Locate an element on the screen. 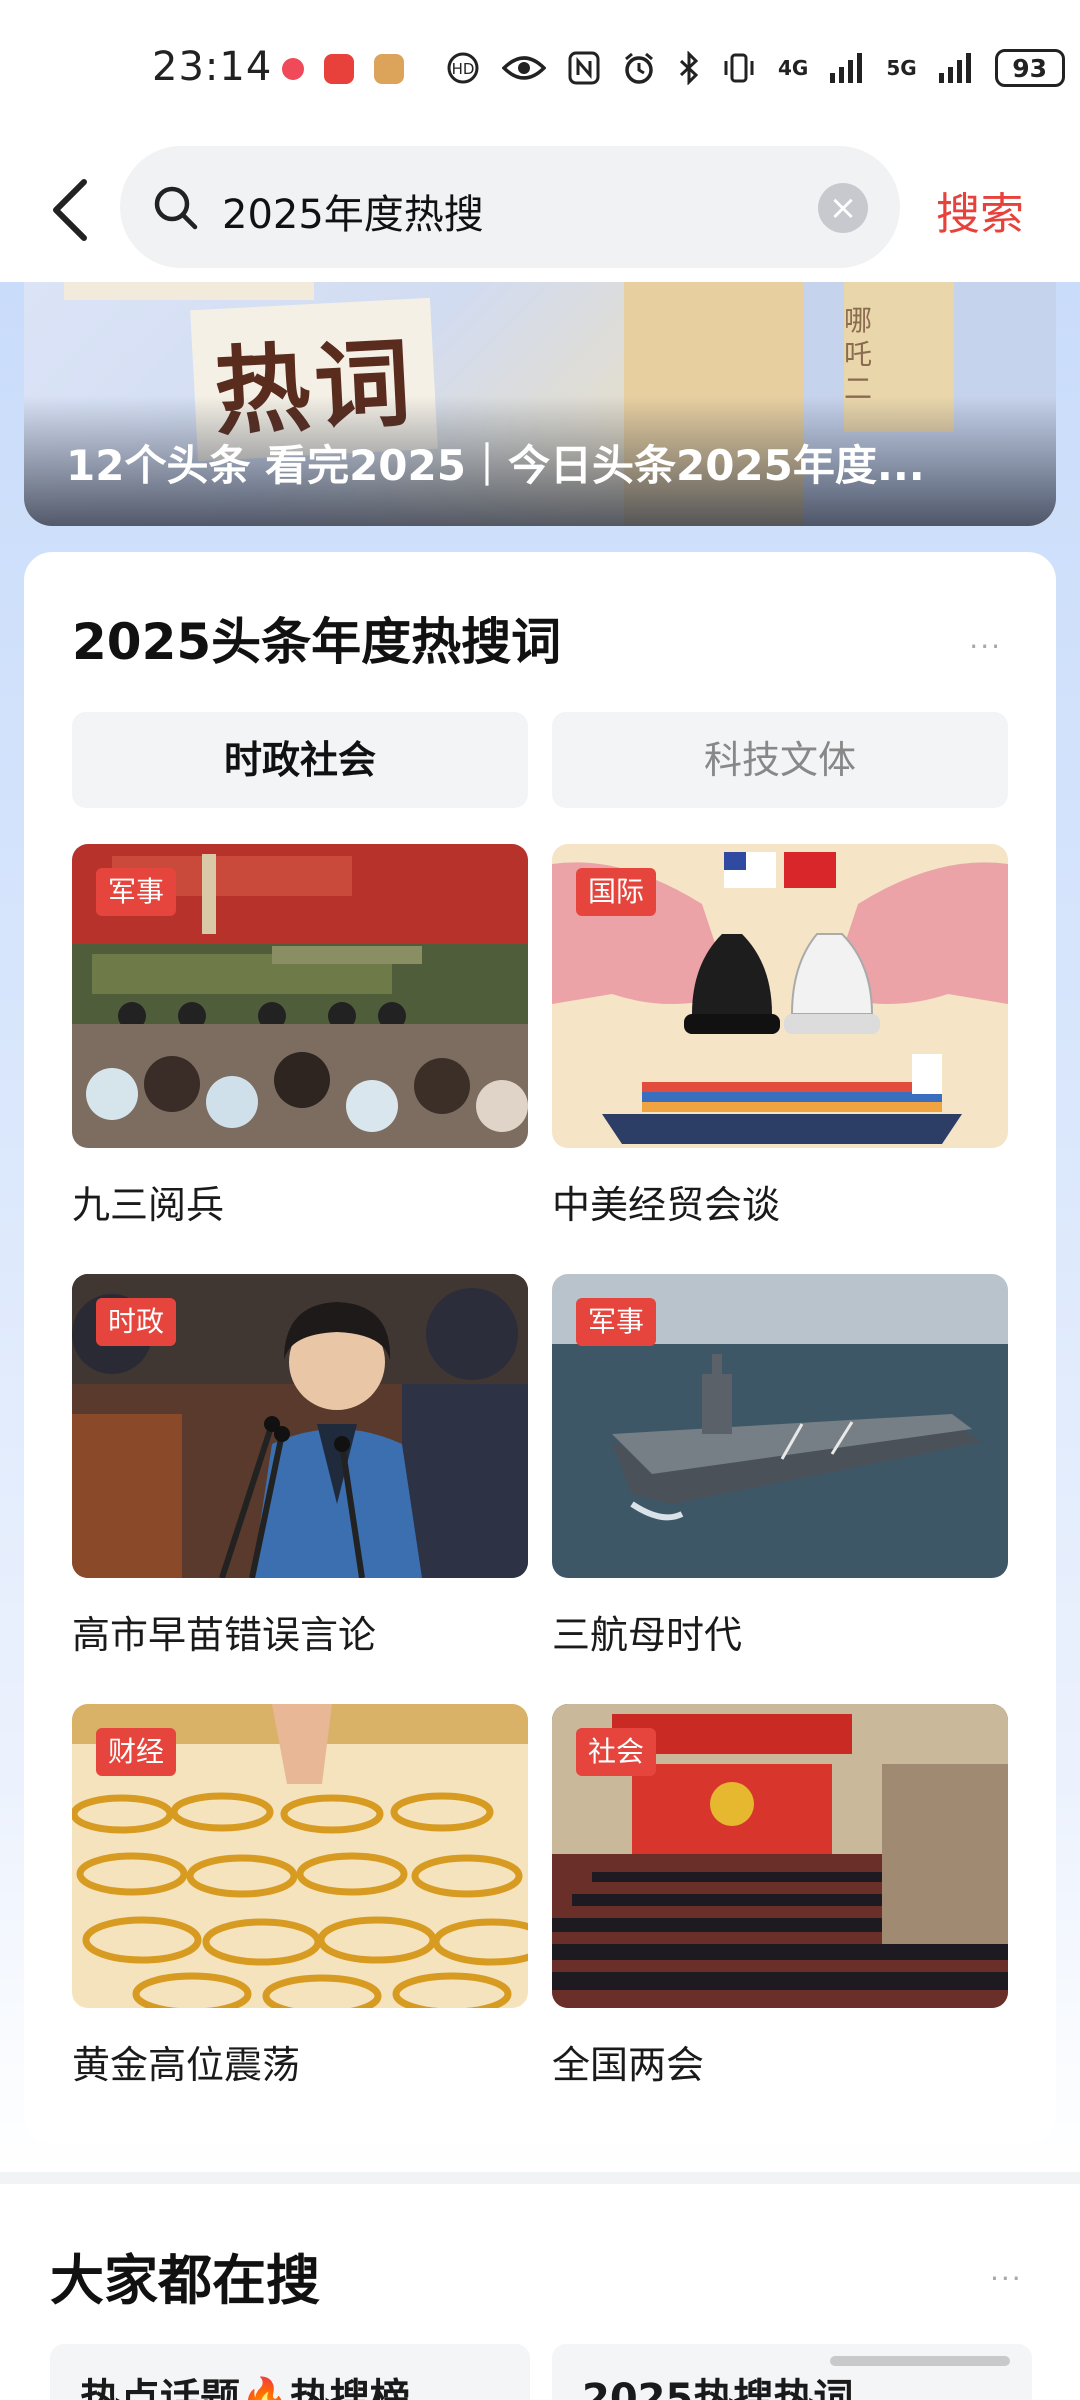 Image resolution: width=1080 pixels, height=2400 pixels. suggestion-chip-label: 热点话题🔥热搜榜 is located at coordinates (245, 2383).